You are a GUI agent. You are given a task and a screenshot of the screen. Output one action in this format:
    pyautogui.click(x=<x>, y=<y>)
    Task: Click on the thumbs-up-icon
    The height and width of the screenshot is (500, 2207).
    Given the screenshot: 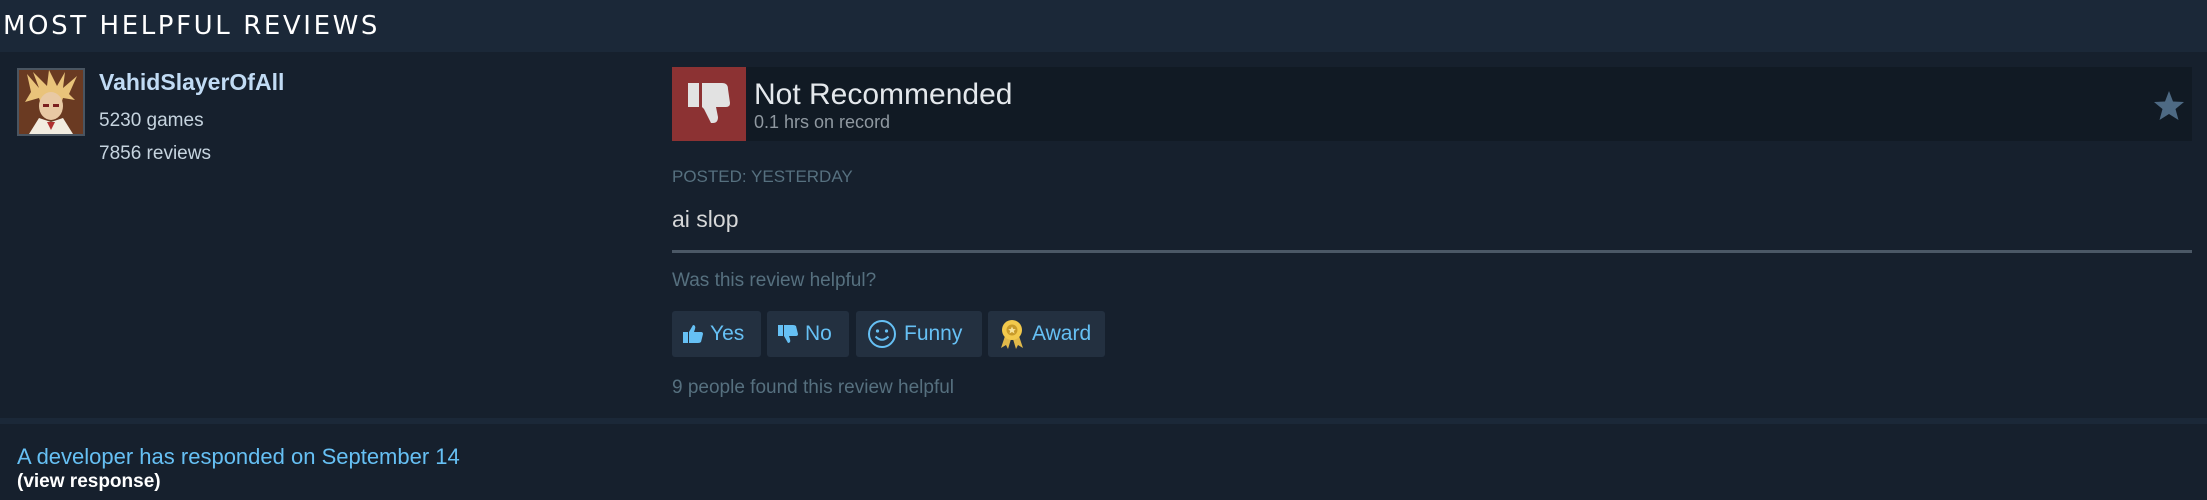 What is the action you would take?
    pyautogui.click(x=693, y=334)
    